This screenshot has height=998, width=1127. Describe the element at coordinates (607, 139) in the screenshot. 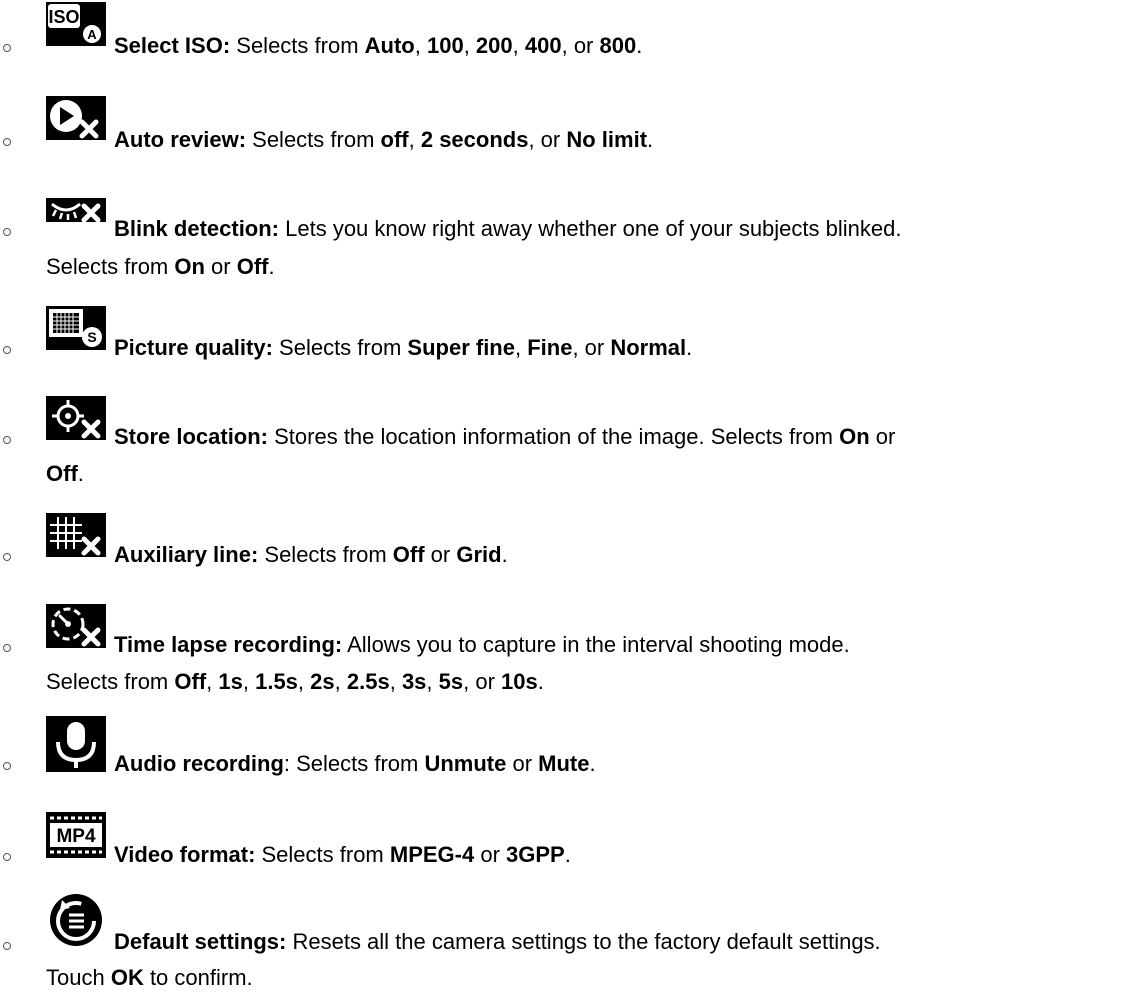

I see `option-value: No limit` at that location.